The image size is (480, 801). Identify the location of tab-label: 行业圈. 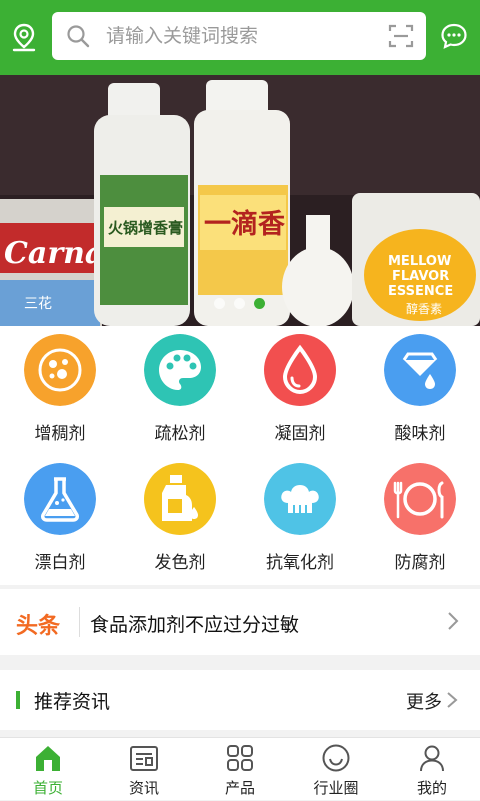
(336, 788).